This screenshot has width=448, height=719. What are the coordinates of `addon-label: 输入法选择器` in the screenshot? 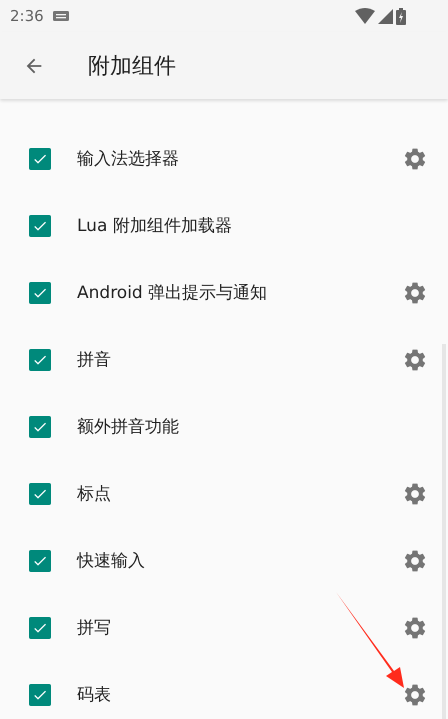 It's located at (128, 159).